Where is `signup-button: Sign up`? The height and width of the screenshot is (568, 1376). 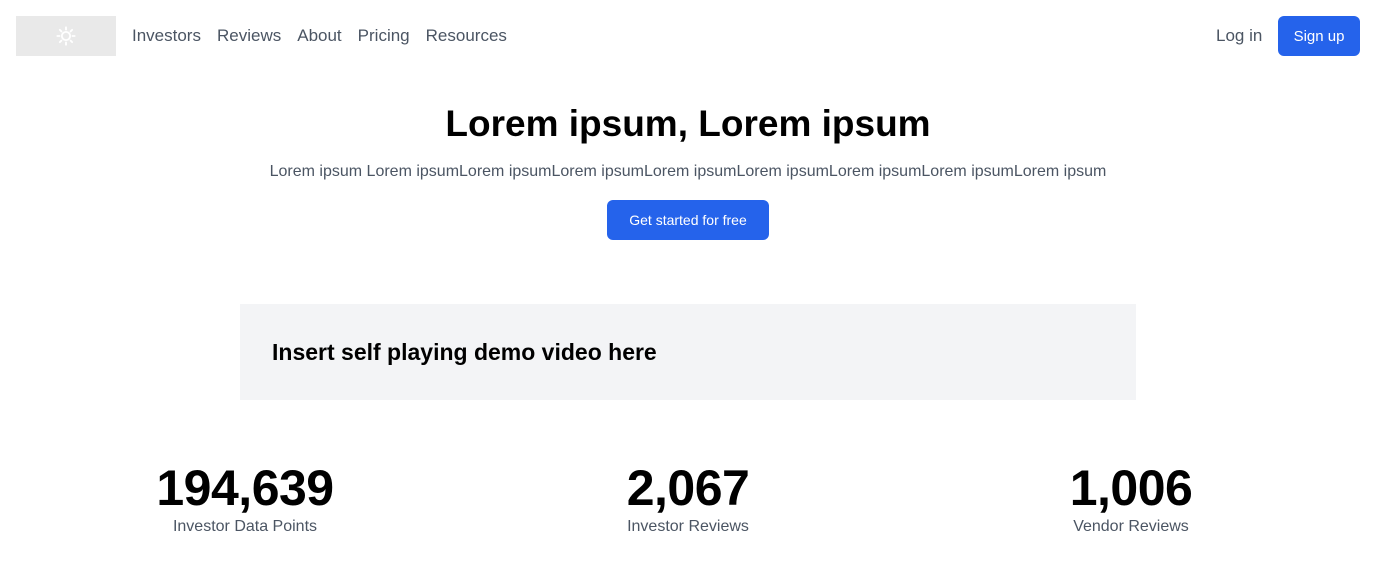 signup-button: Sign up is located at coordinates (1319, 36).